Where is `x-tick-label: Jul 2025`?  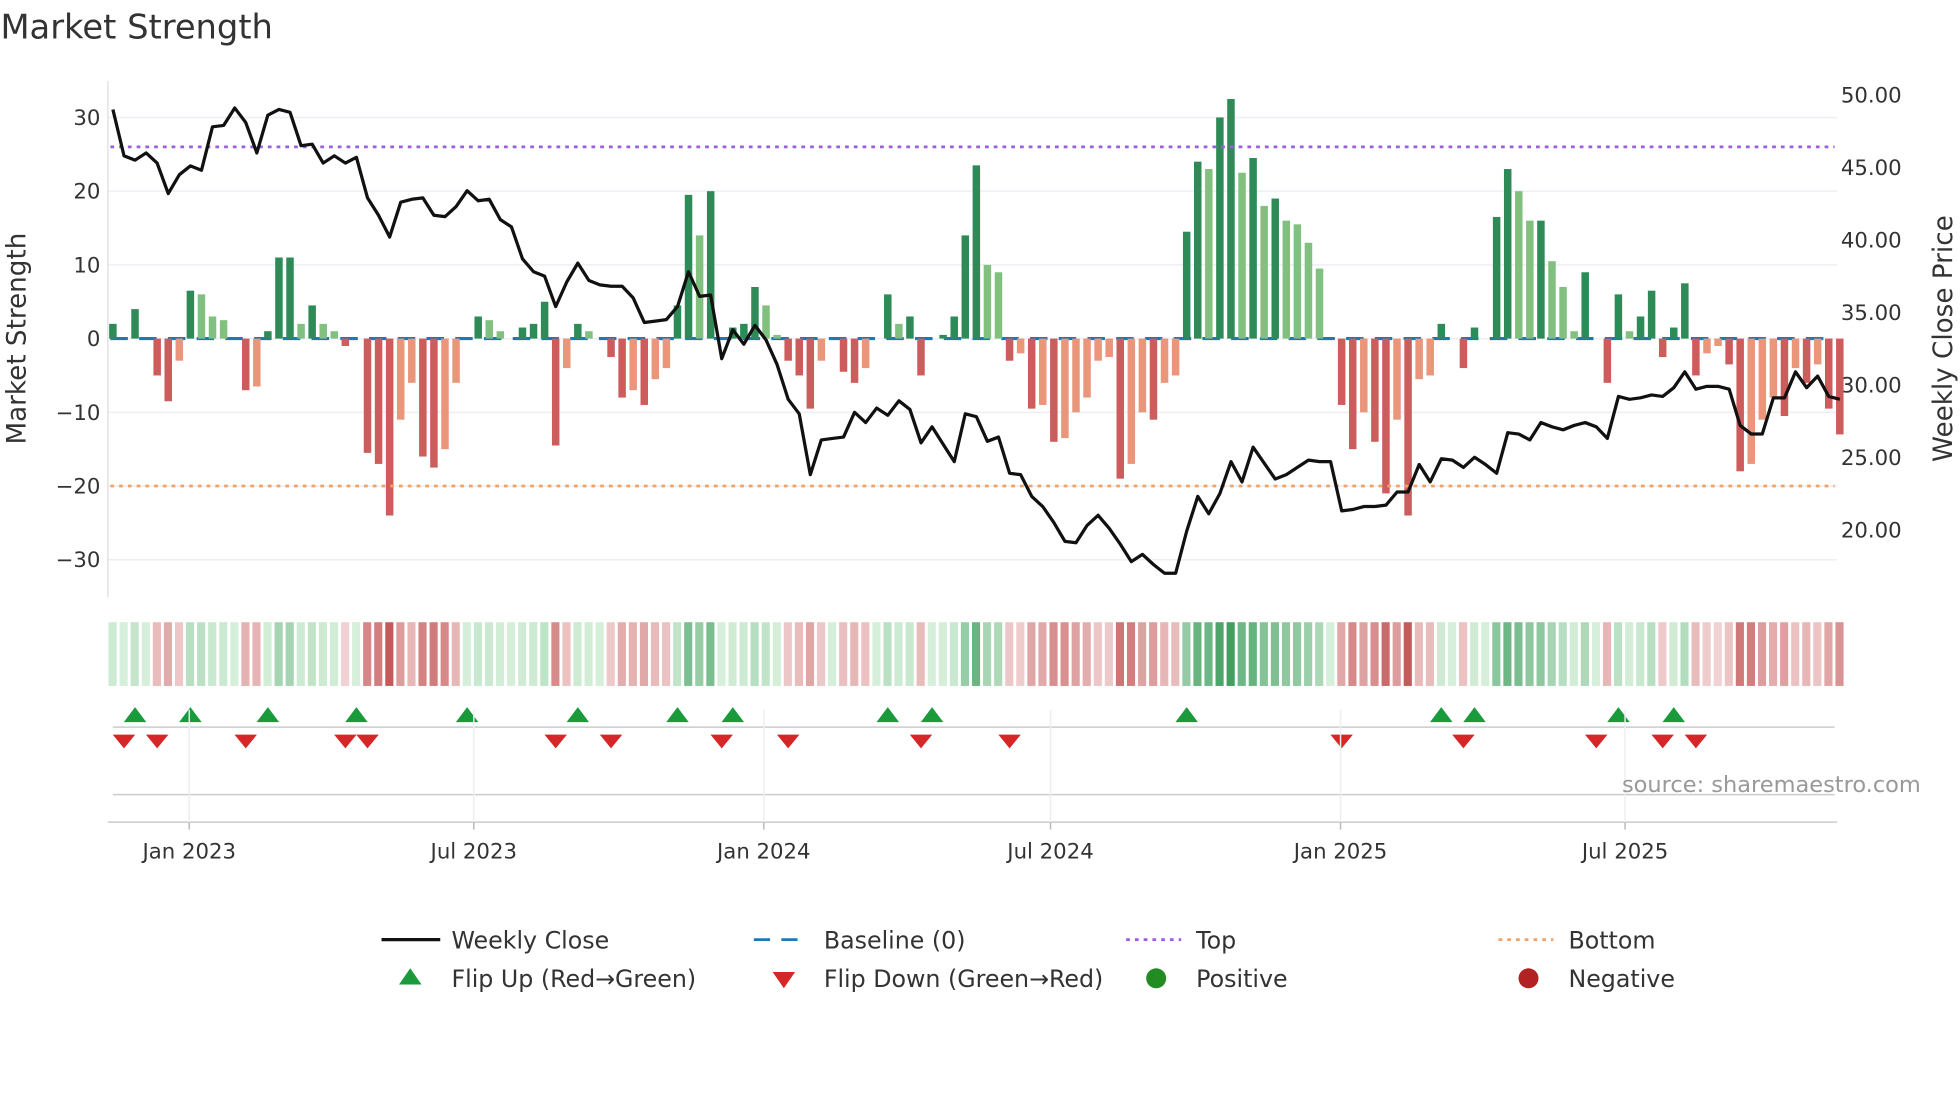
x-tick-label: Jul 2025 is located at coordinates (1624, 851).